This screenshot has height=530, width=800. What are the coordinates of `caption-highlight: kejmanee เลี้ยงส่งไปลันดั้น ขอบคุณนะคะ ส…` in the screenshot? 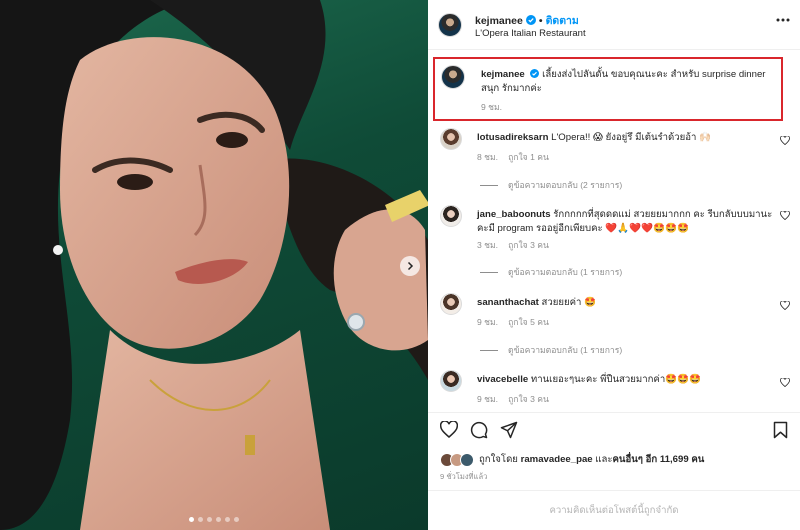 It's located at (608, 89).